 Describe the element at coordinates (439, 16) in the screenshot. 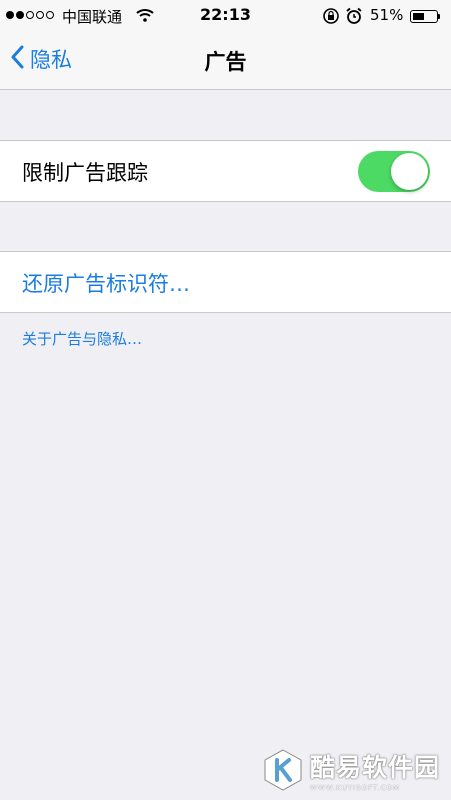

I see `battery-tip` at that location.